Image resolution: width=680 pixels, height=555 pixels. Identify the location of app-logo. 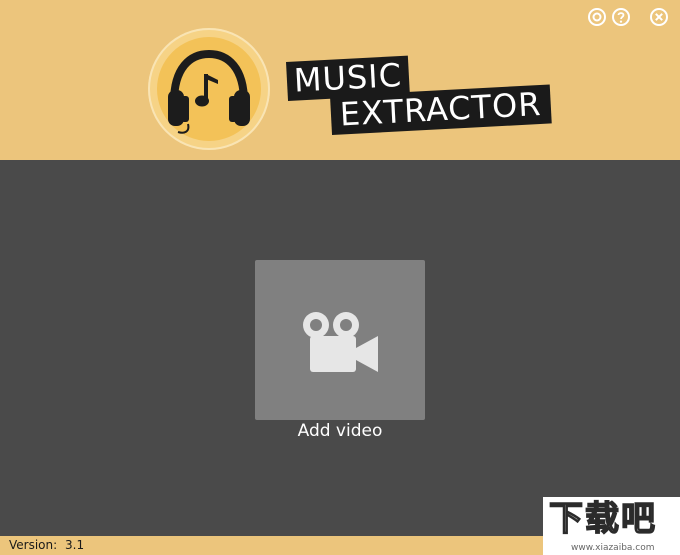
(209, 89).